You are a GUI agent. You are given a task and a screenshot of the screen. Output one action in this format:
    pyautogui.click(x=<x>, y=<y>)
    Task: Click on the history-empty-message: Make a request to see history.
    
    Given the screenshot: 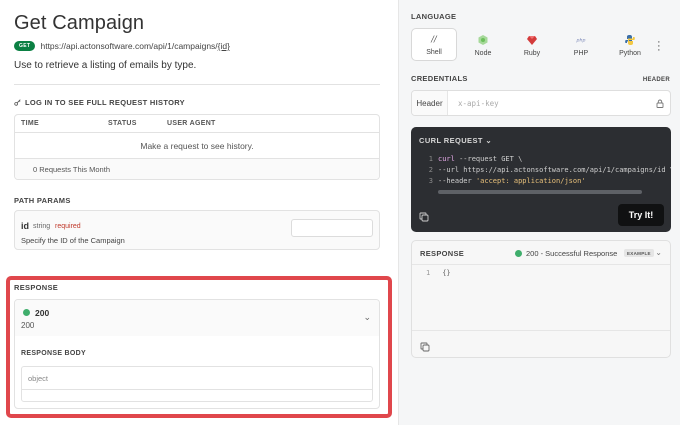 What is the action you would take?
    pyautogui.click(x=197, y=146)
    